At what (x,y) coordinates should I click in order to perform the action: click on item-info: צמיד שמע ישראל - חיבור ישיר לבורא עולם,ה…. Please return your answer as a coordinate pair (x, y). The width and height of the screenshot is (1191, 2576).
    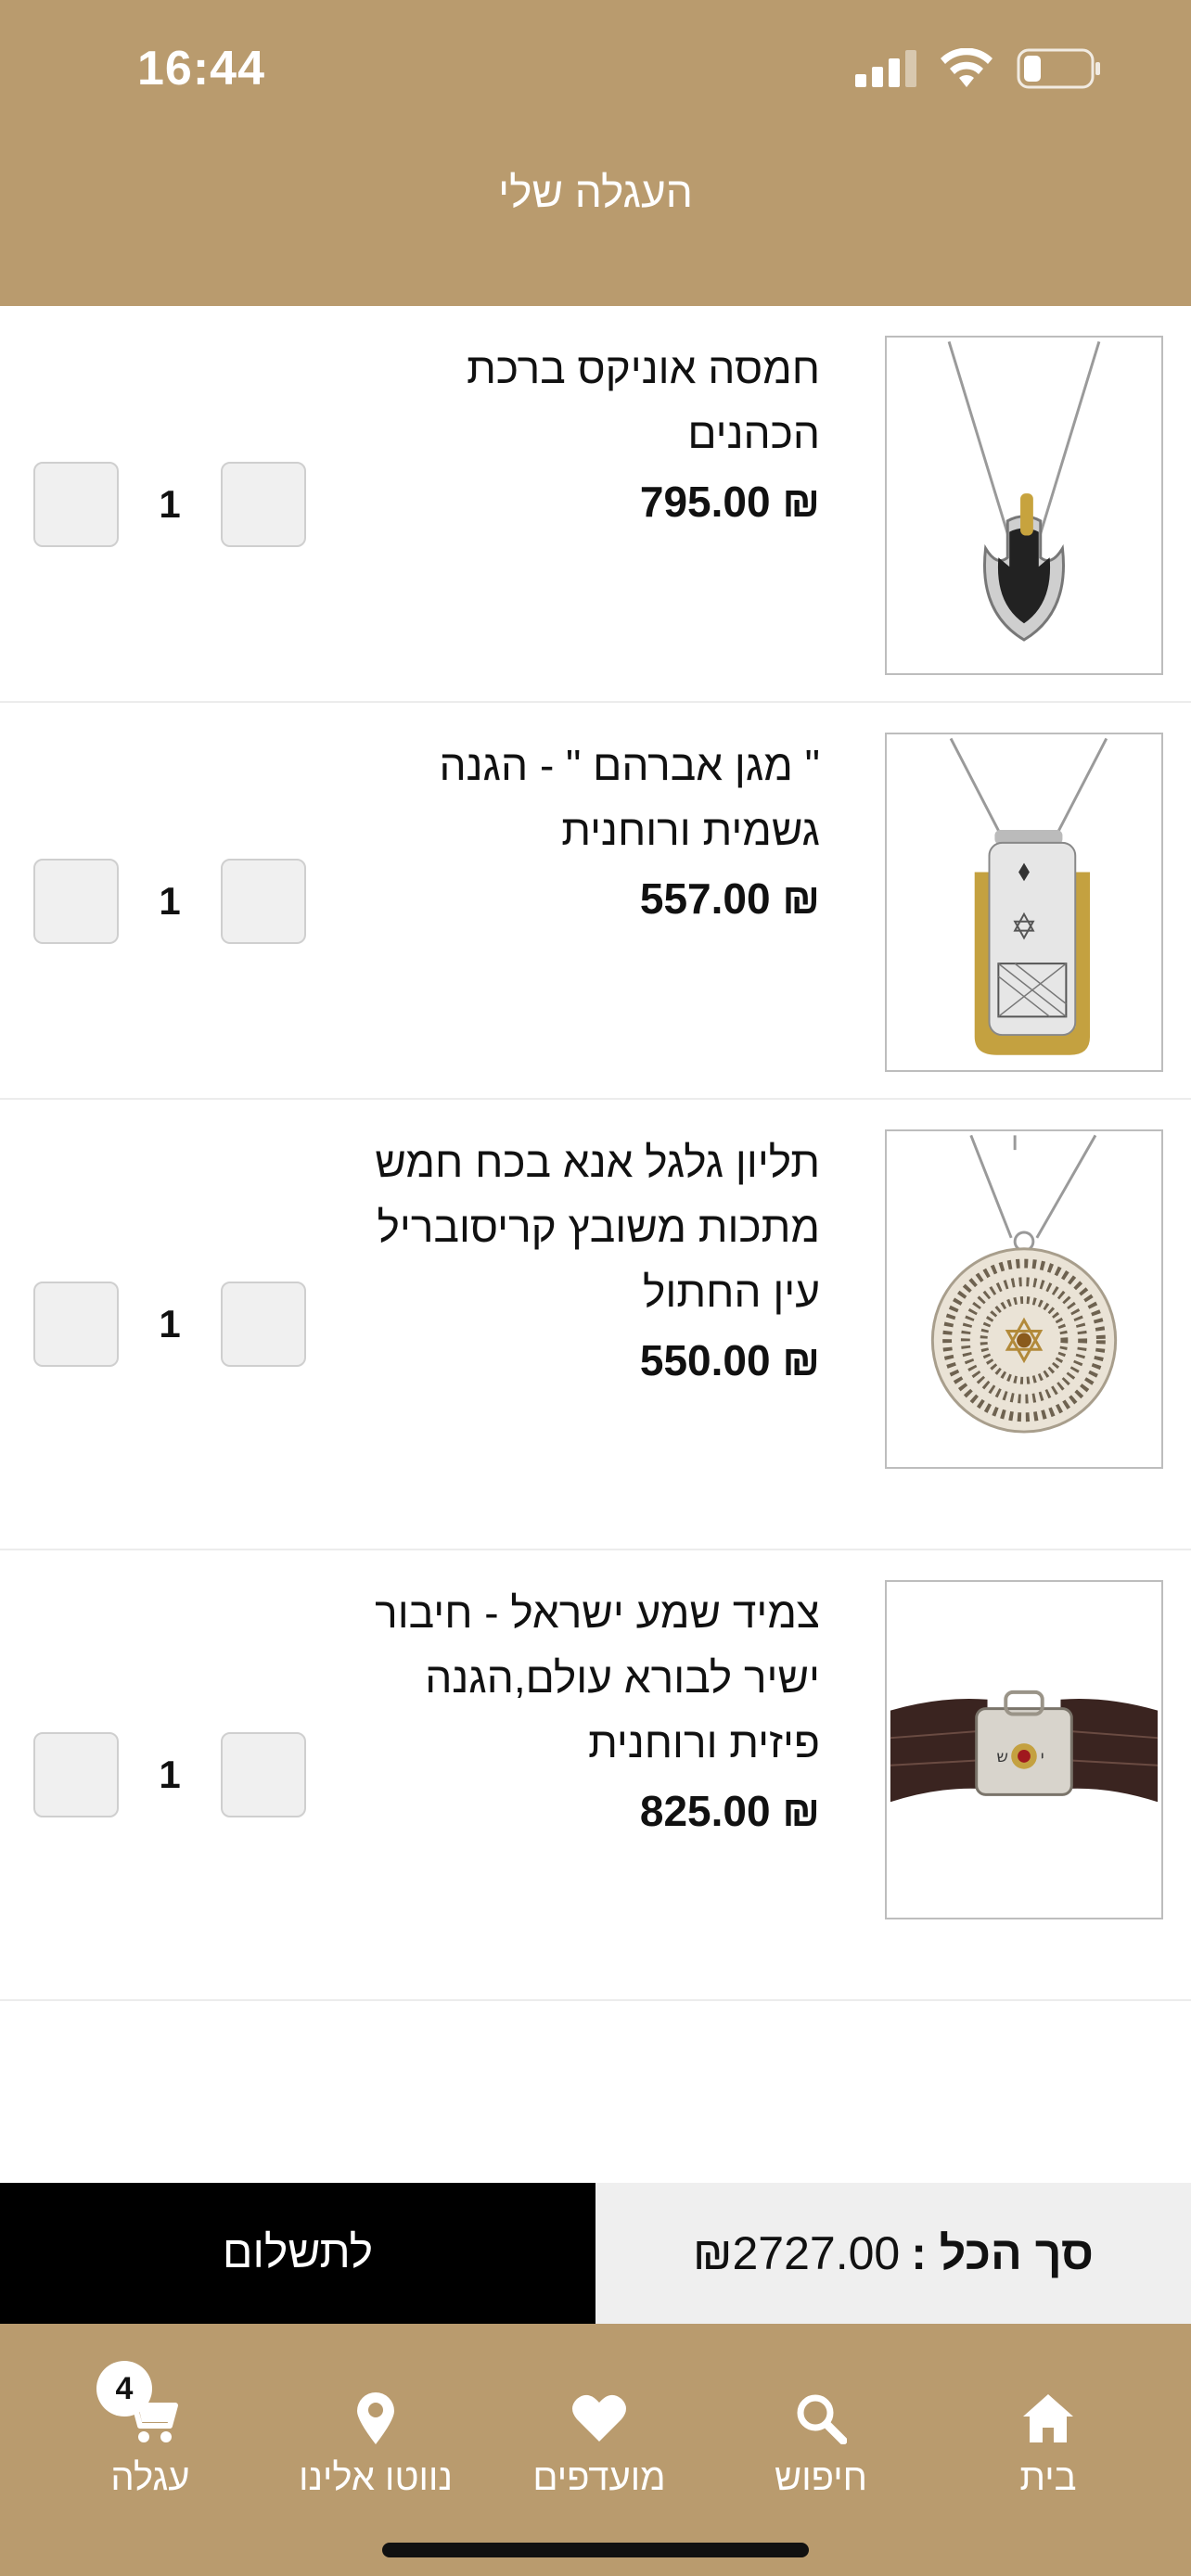
    Looking at the image, I should click on (579, 1712).